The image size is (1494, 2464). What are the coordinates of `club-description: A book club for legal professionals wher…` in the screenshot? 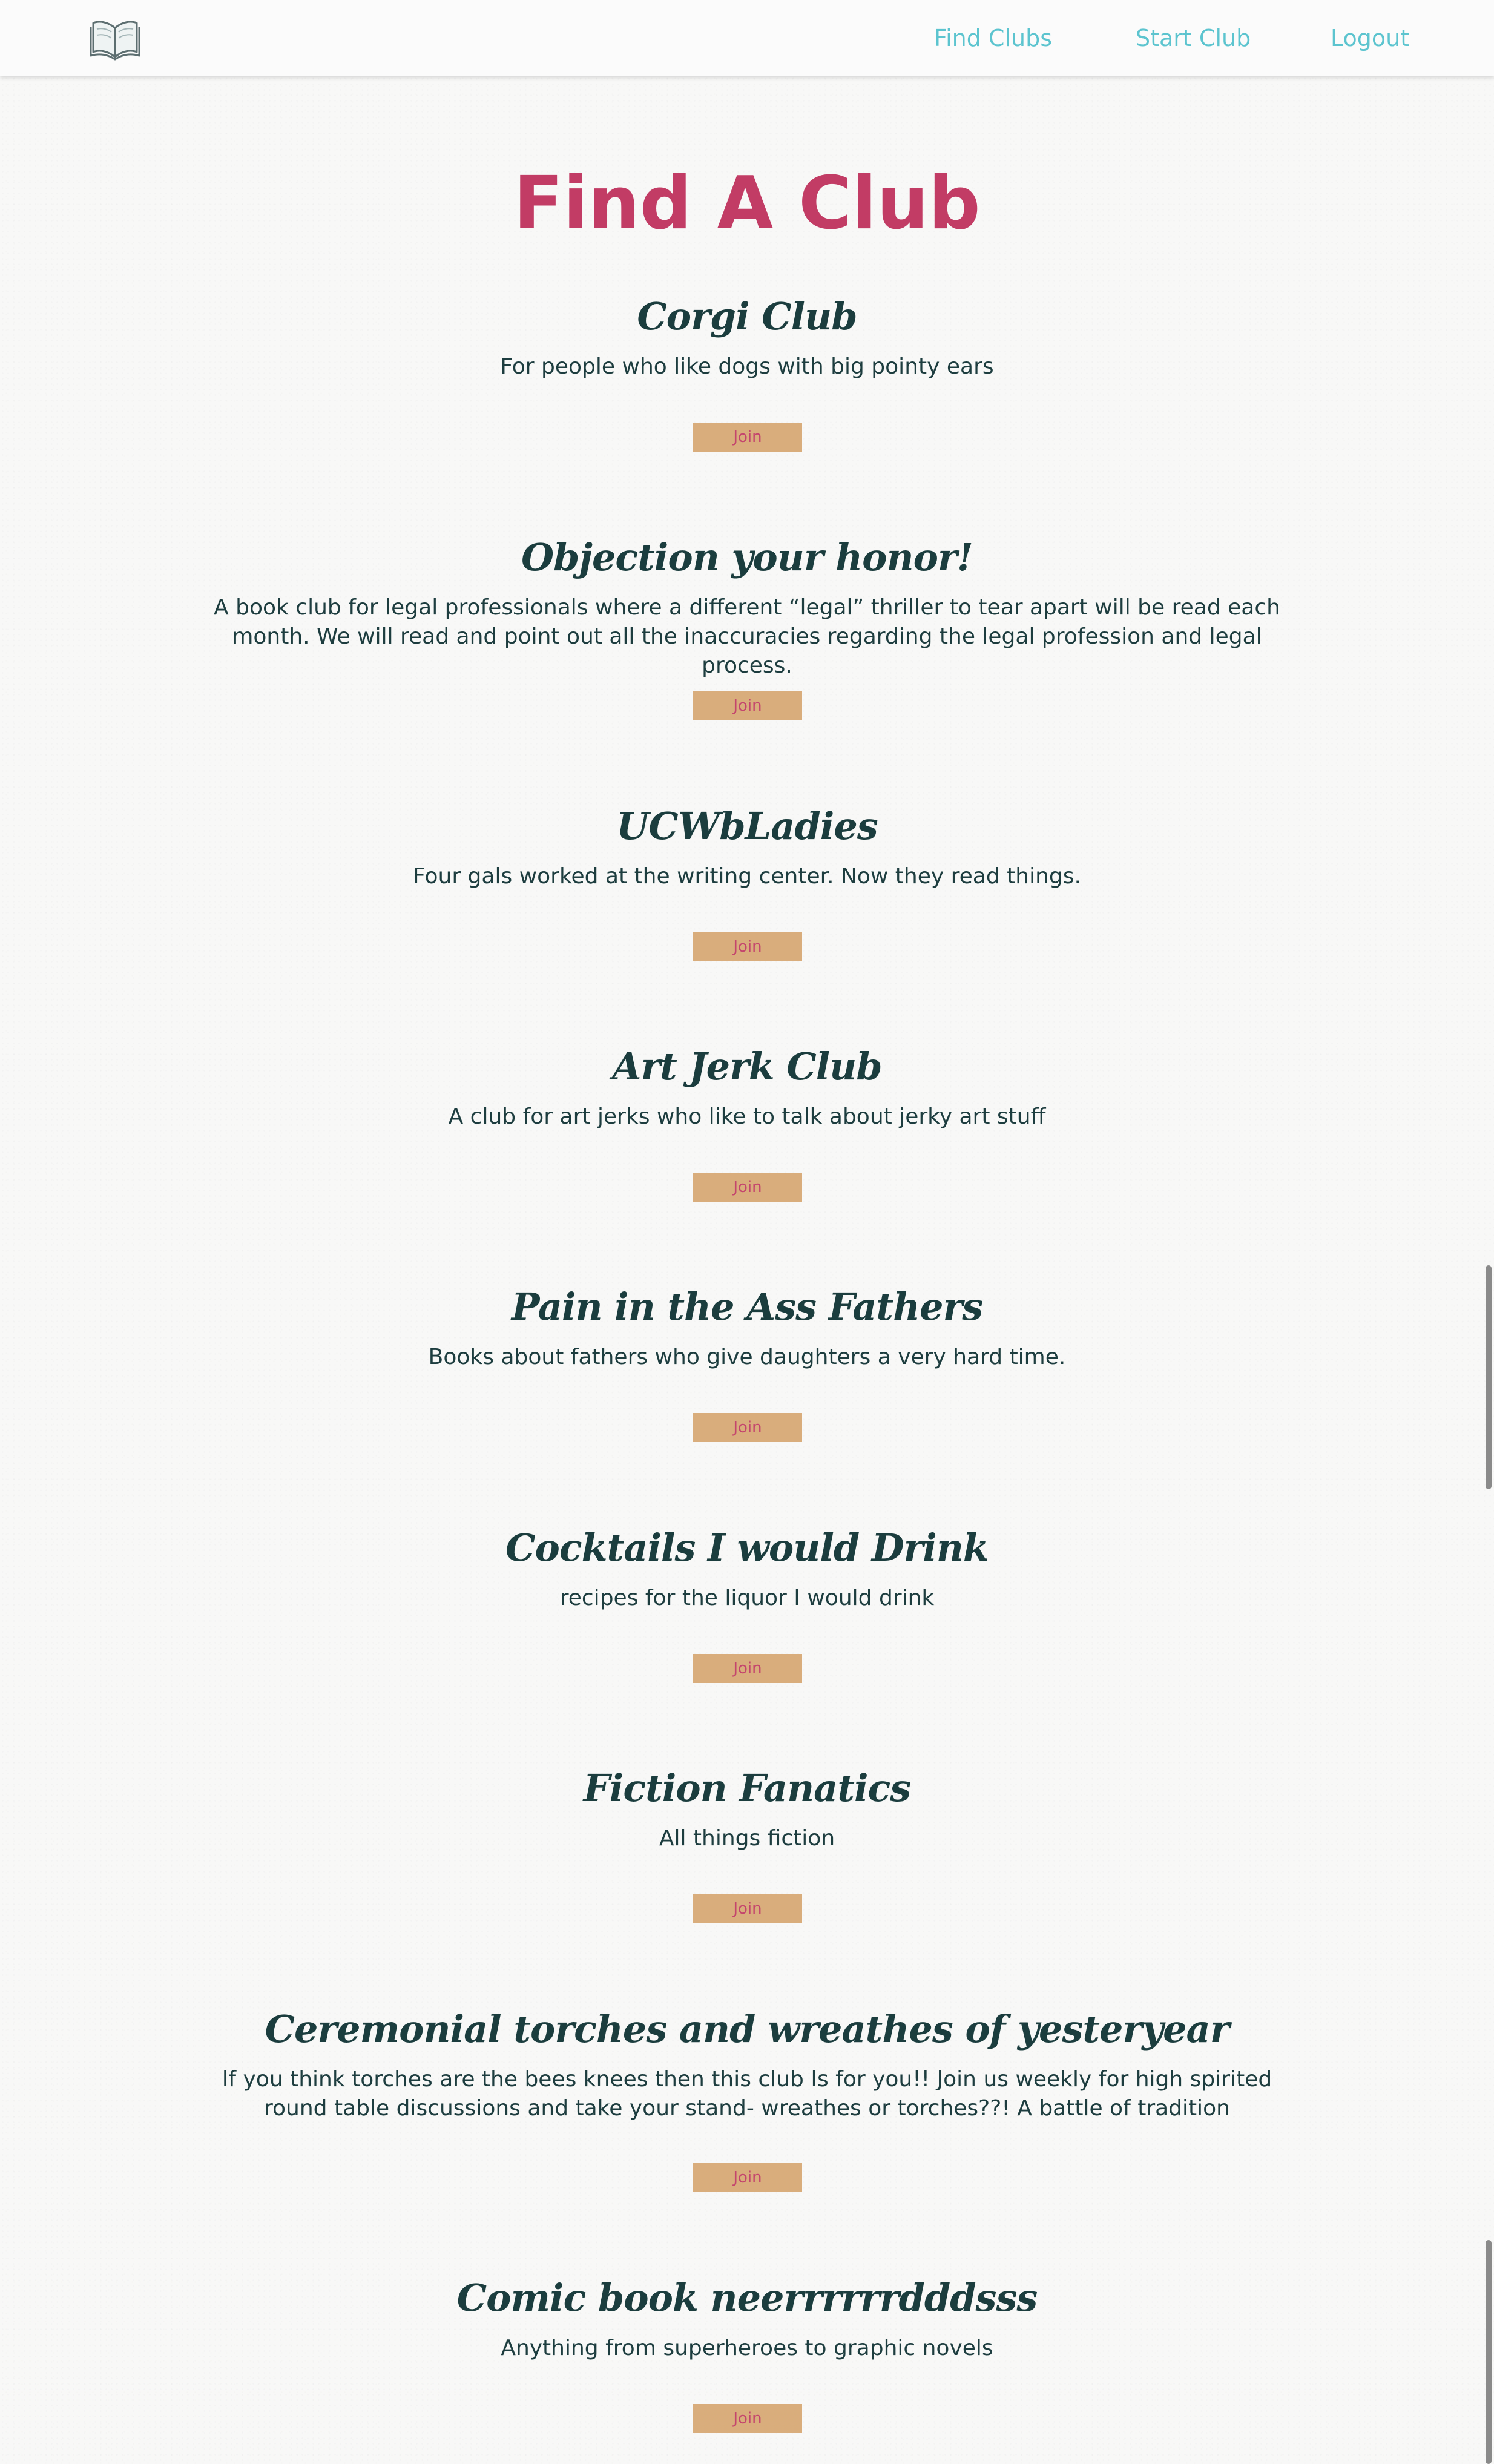 It's located at (747, 636).